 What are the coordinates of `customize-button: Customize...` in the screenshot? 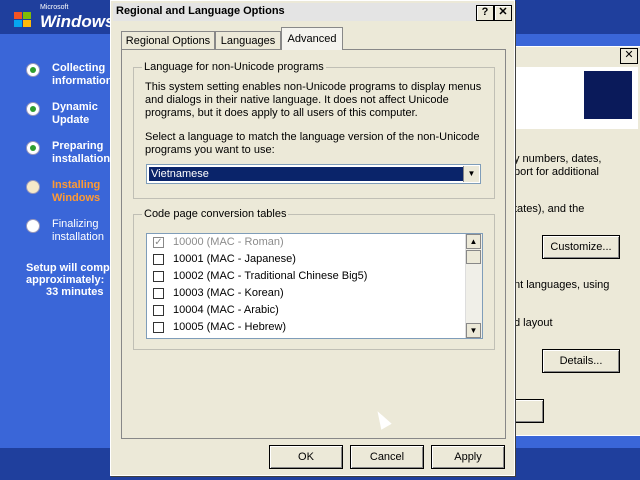 It's located at (581, 247).